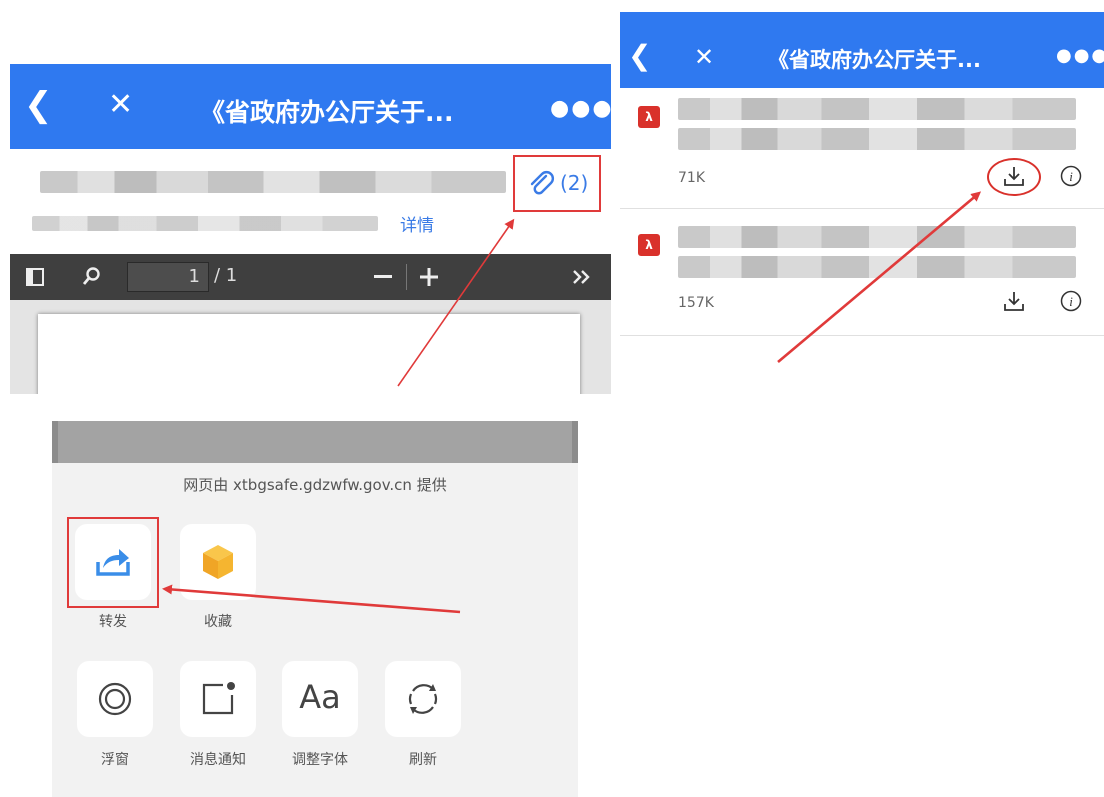 This screenshot has height=797, width=1104. What do you see at coordinates (205, 223) in the screenshot?
I see `document-meta-blurred` at bounding box center [205, 223].